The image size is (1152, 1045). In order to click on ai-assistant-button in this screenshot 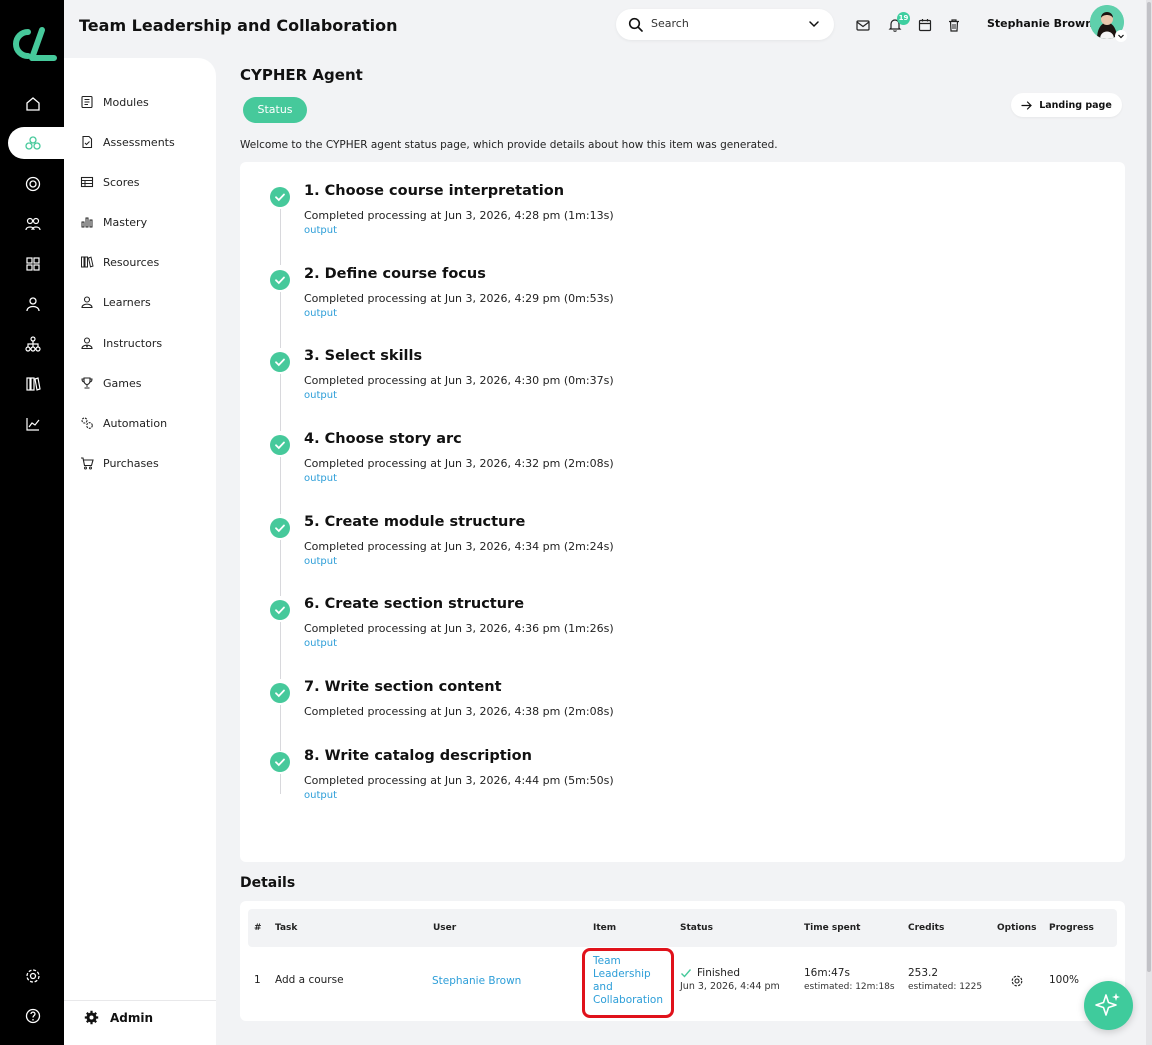, I will do `click(1108, 1005)`.